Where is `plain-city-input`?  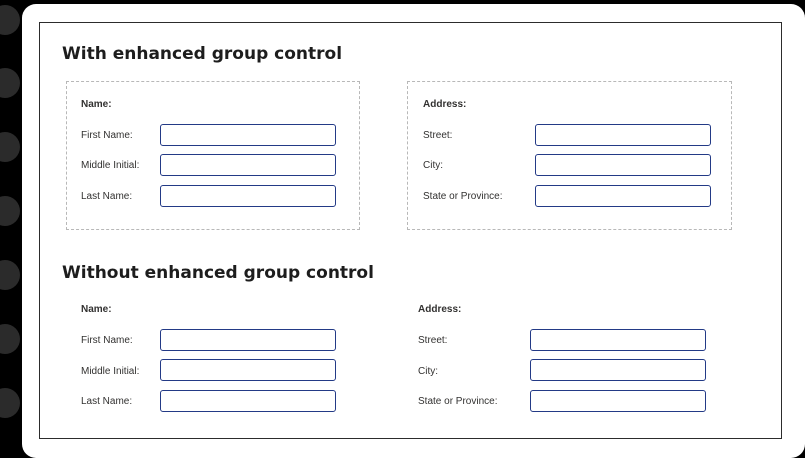 plain-city-input is located at coordinates (618, 370).